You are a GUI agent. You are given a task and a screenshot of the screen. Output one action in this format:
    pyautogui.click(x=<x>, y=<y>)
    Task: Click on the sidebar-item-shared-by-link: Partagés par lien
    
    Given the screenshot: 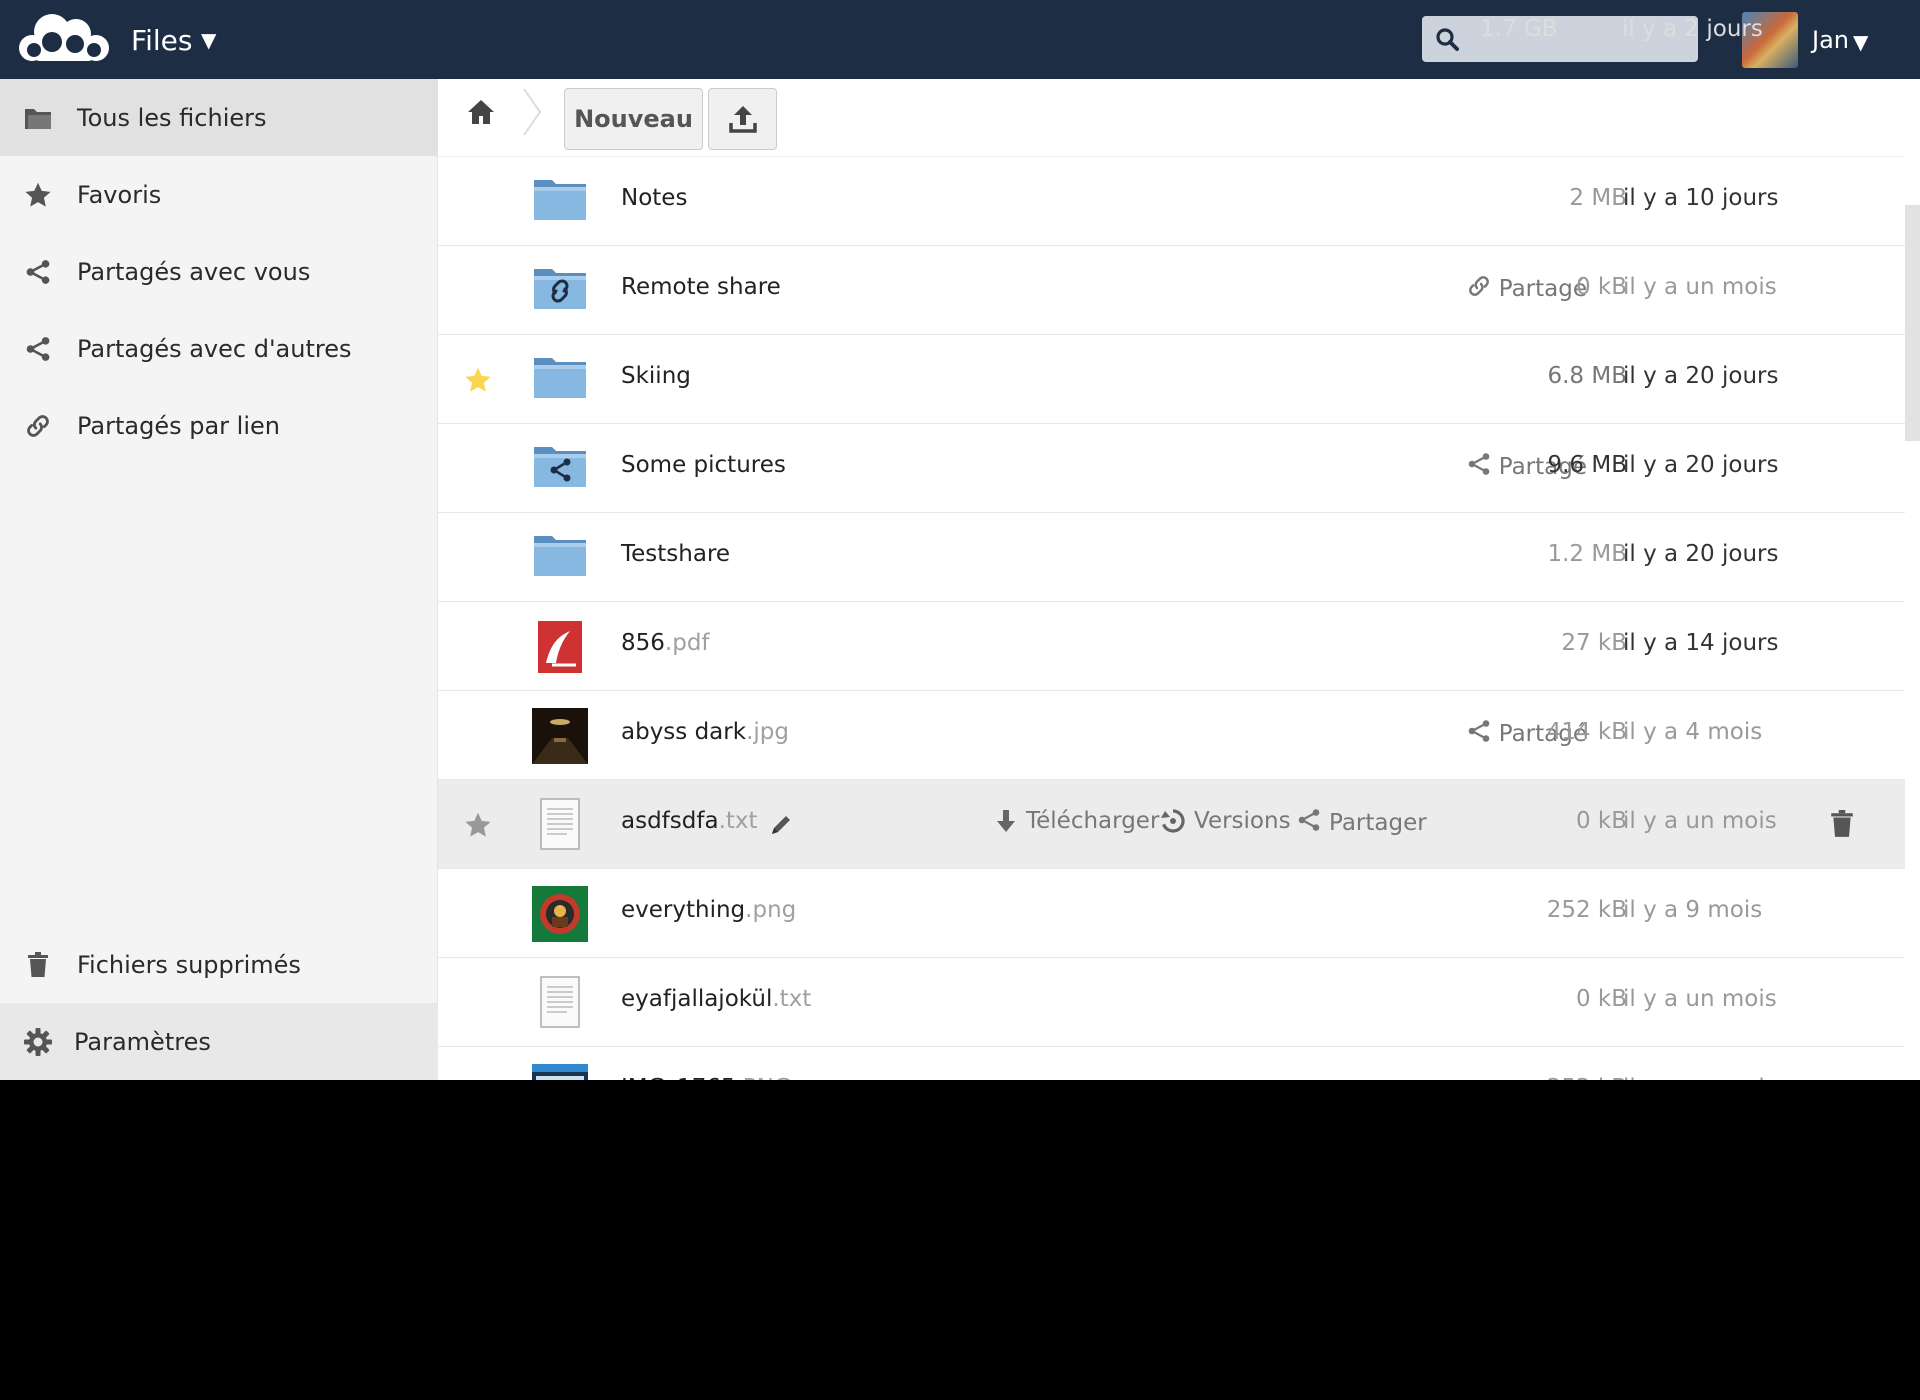 What is the action you would take?
    pyautogui.click(x=219, y=425)
    